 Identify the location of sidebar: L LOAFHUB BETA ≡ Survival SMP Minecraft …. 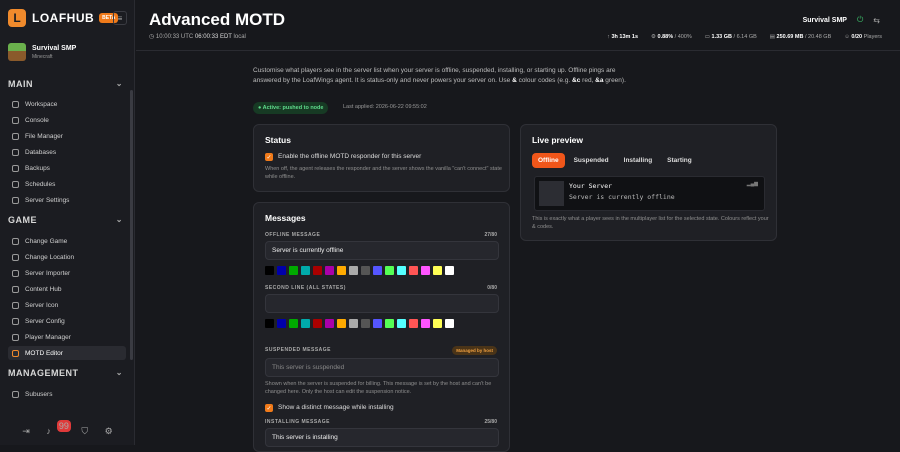
(67, 222).